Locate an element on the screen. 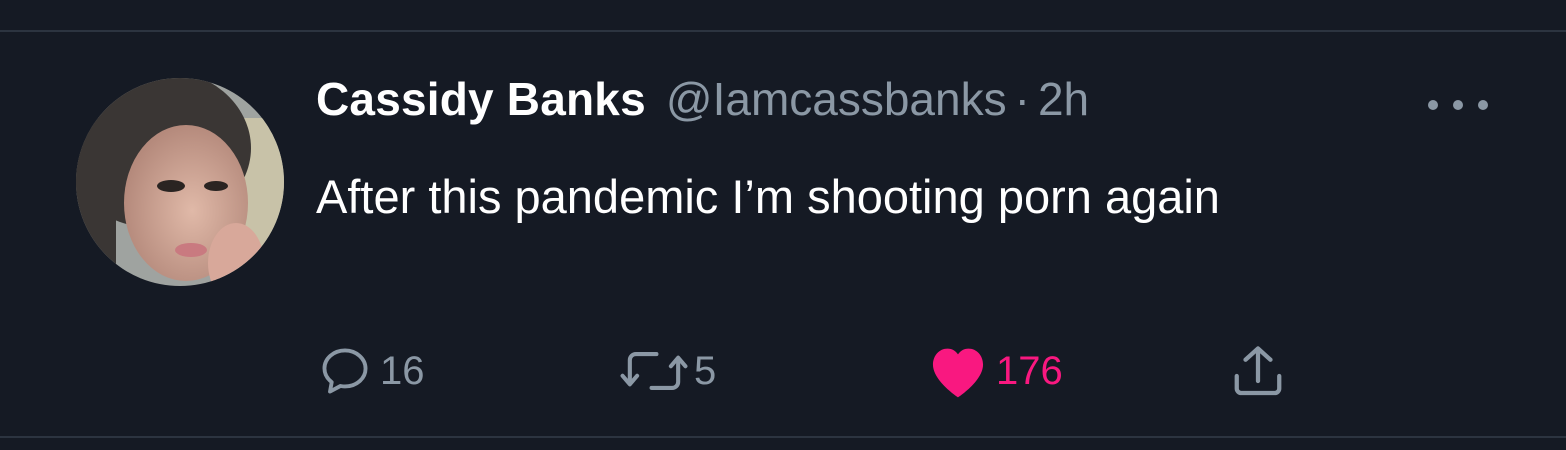  more-horizontal-icon is located at coordinates (1458, 105).